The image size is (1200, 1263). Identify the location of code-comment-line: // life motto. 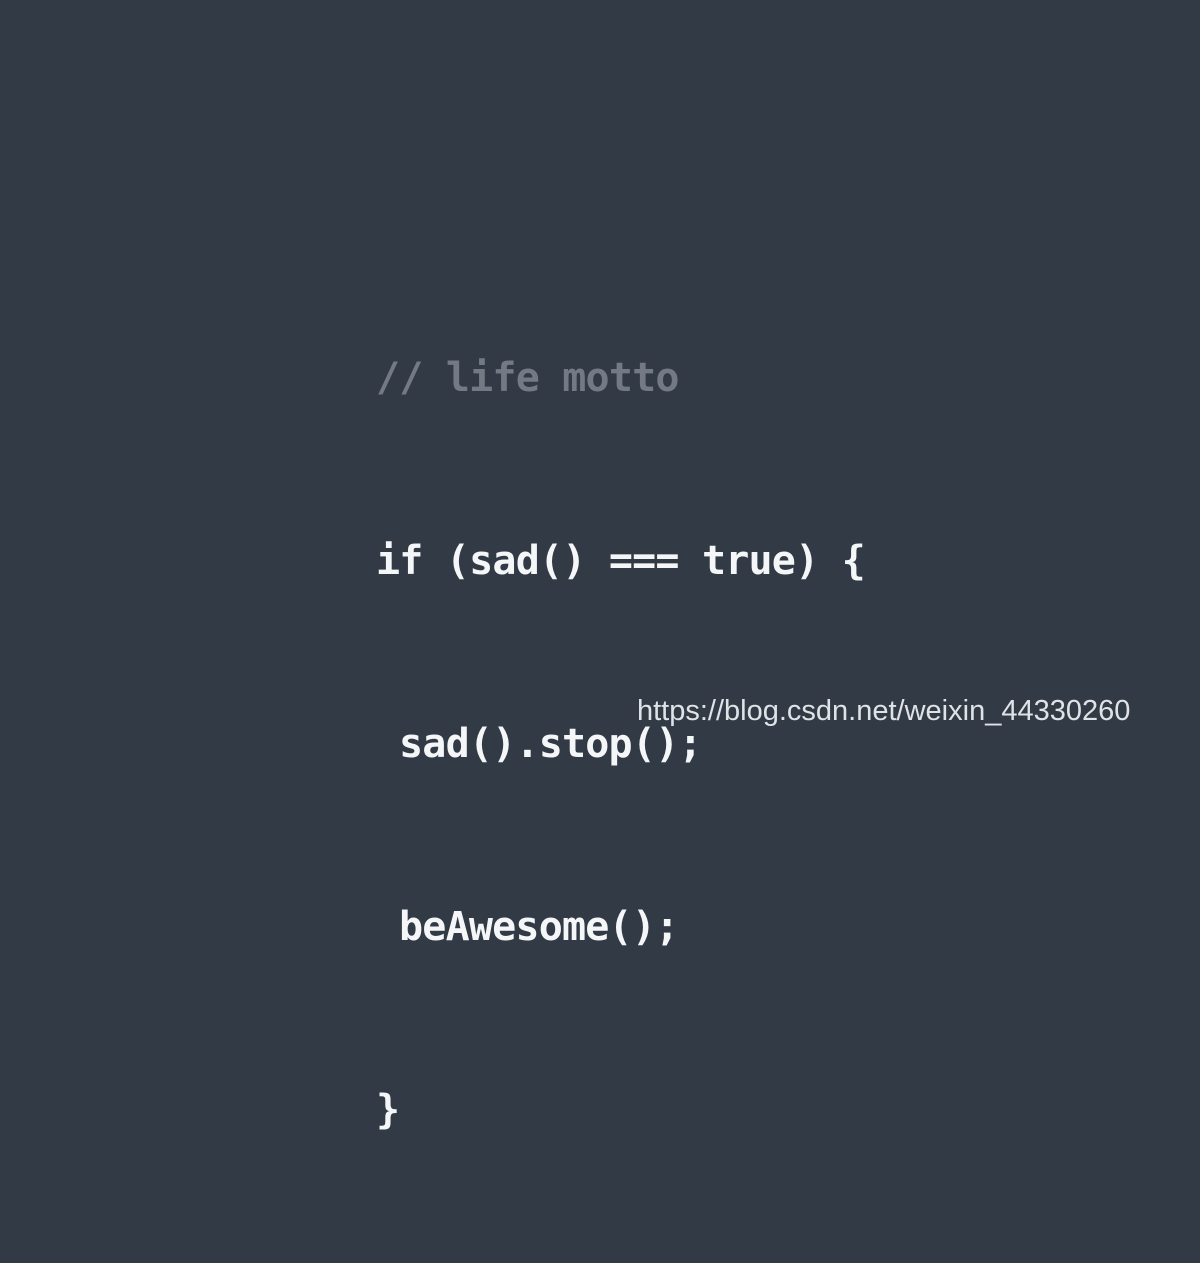
(527, 378).